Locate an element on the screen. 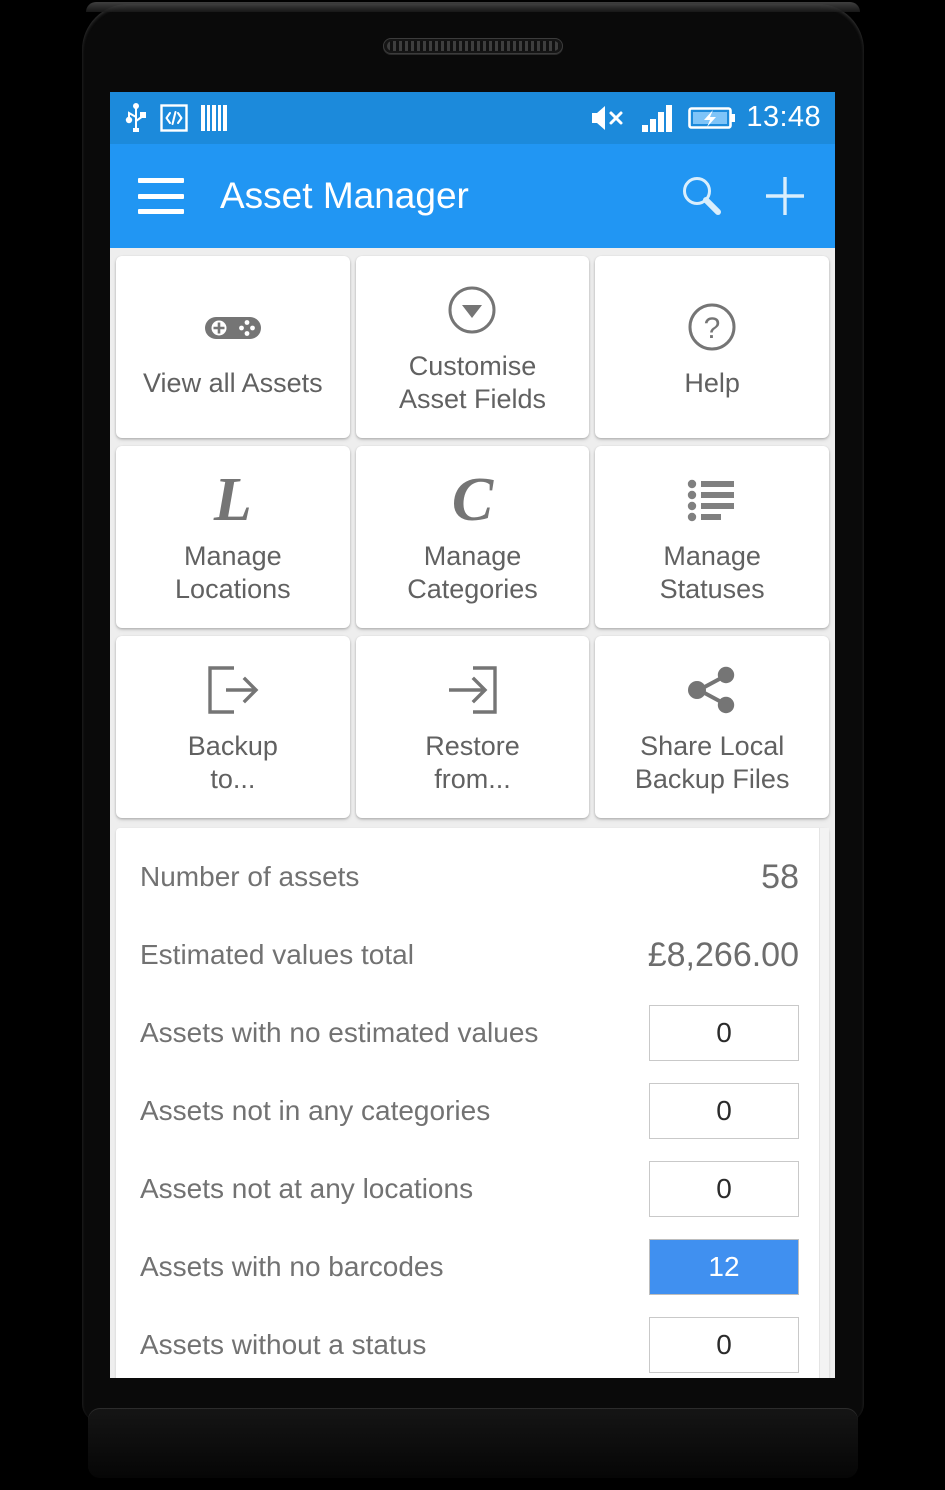 The image size is (945, 1490). letter-c-glyph: C is located at coordinates (472, 500).